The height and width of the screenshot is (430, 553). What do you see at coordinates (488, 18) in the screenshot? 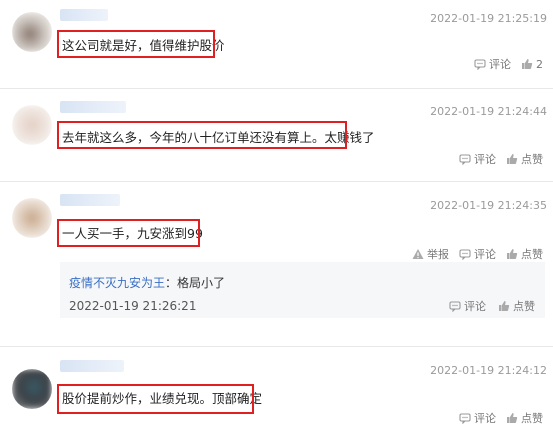
I see `comment-time: 2022-01-19 21:25:19` at bounding box center [488, 18].